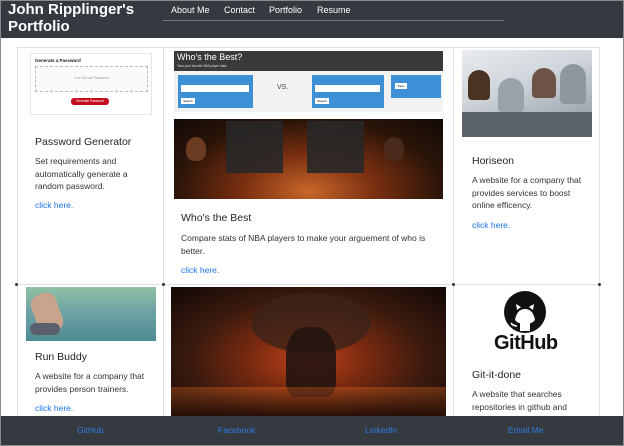 Image resolution: width=624 pixels, height=446 pixels. I want to click on runner-shoe, so click(45, 329).